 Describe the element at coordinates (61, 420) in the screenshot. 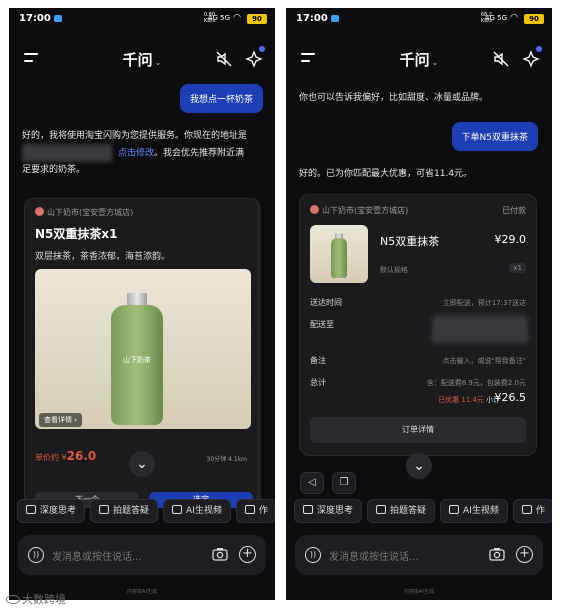

I see `view-details-button: 查看详情 ›` at that location.